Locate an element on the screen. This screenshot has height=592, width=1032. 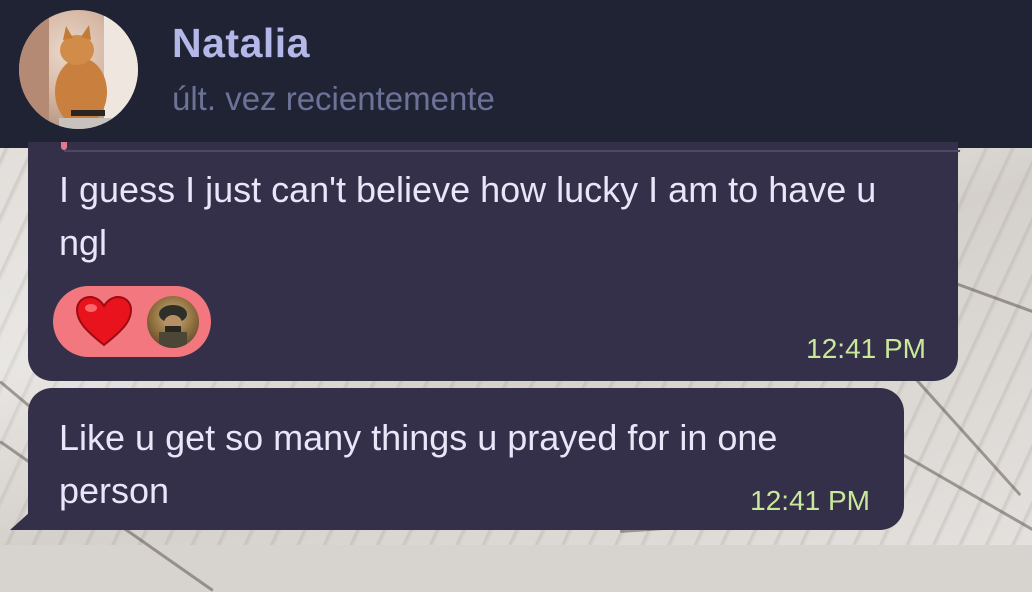
reply-preview-edge is located at coordinates (512, 147).